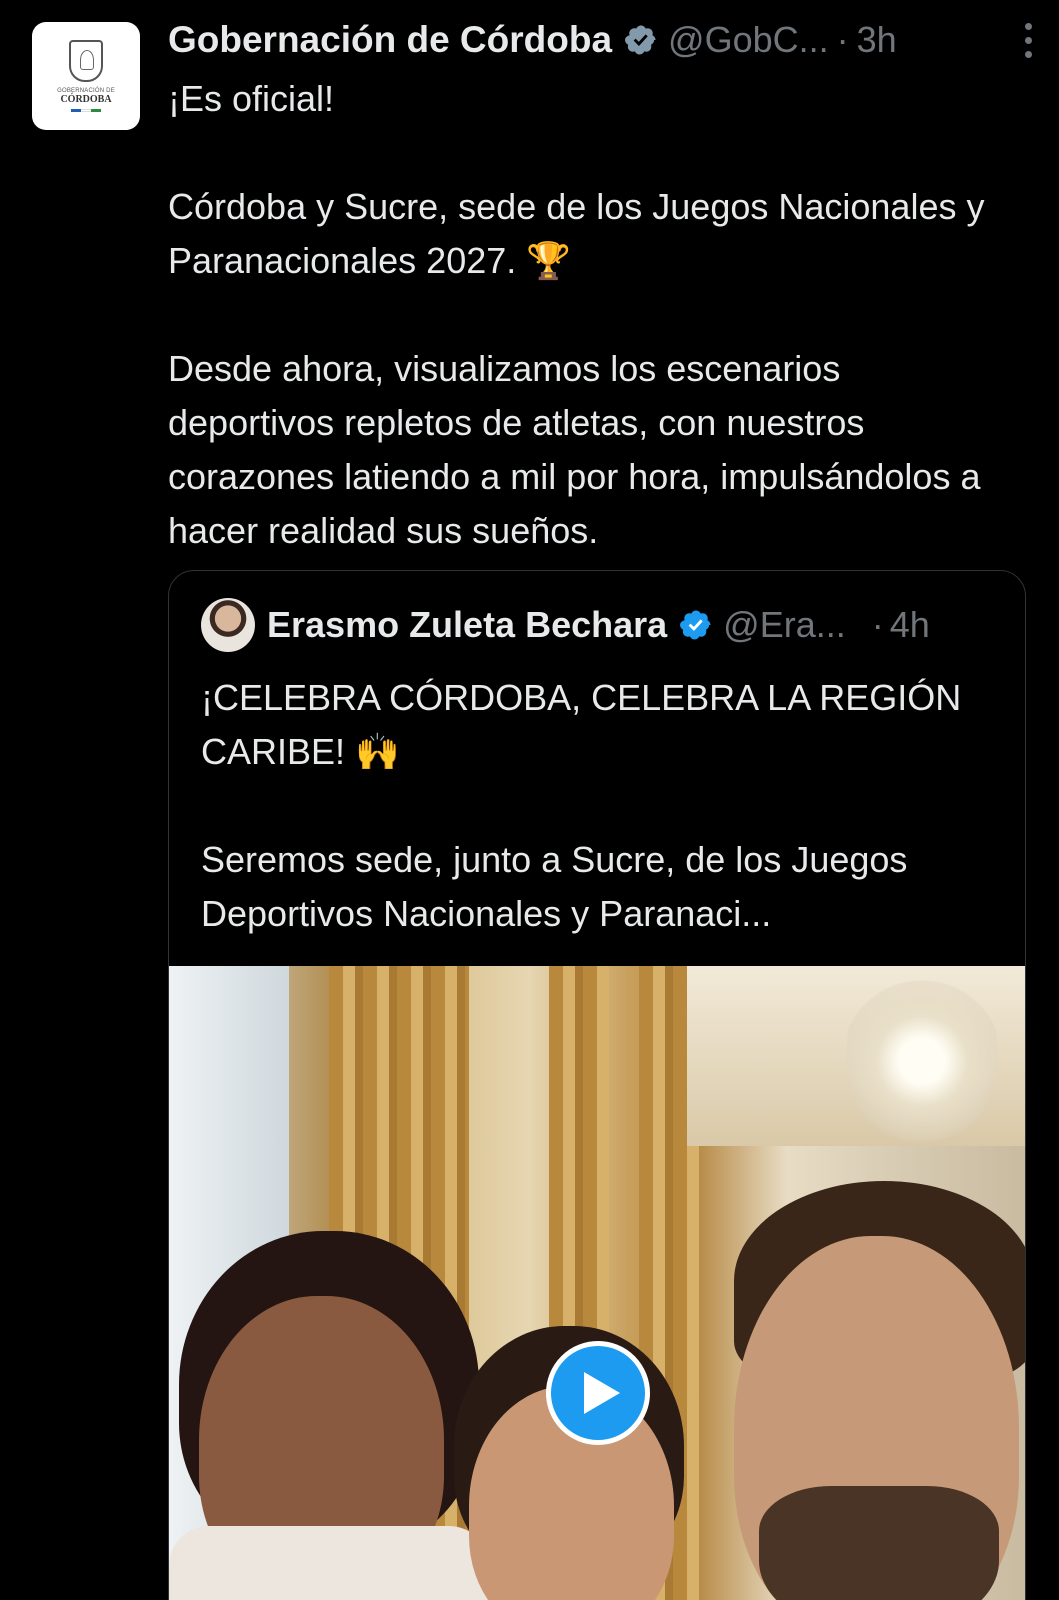  What do you see at coordinates (922, 1061) in the screenshot?
I see `chandelier-scene` at bounding box center [922, 1061].